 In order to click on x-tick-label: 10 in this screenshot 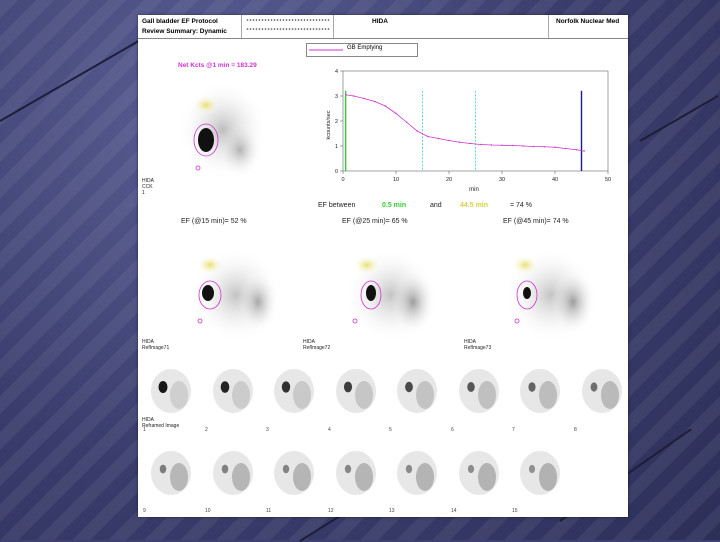, I will do `click(396, 180)`.